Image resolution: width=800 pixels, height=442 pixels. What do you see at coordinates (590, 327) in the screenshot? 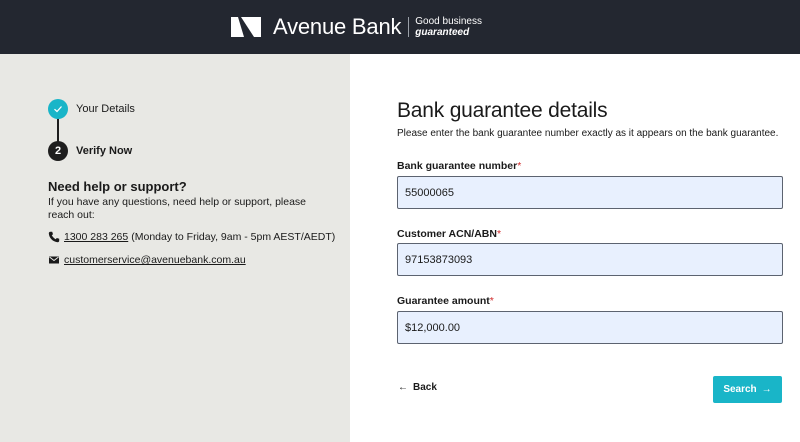
I see `guarantee-amount-input` at bounding box center [590, 327].